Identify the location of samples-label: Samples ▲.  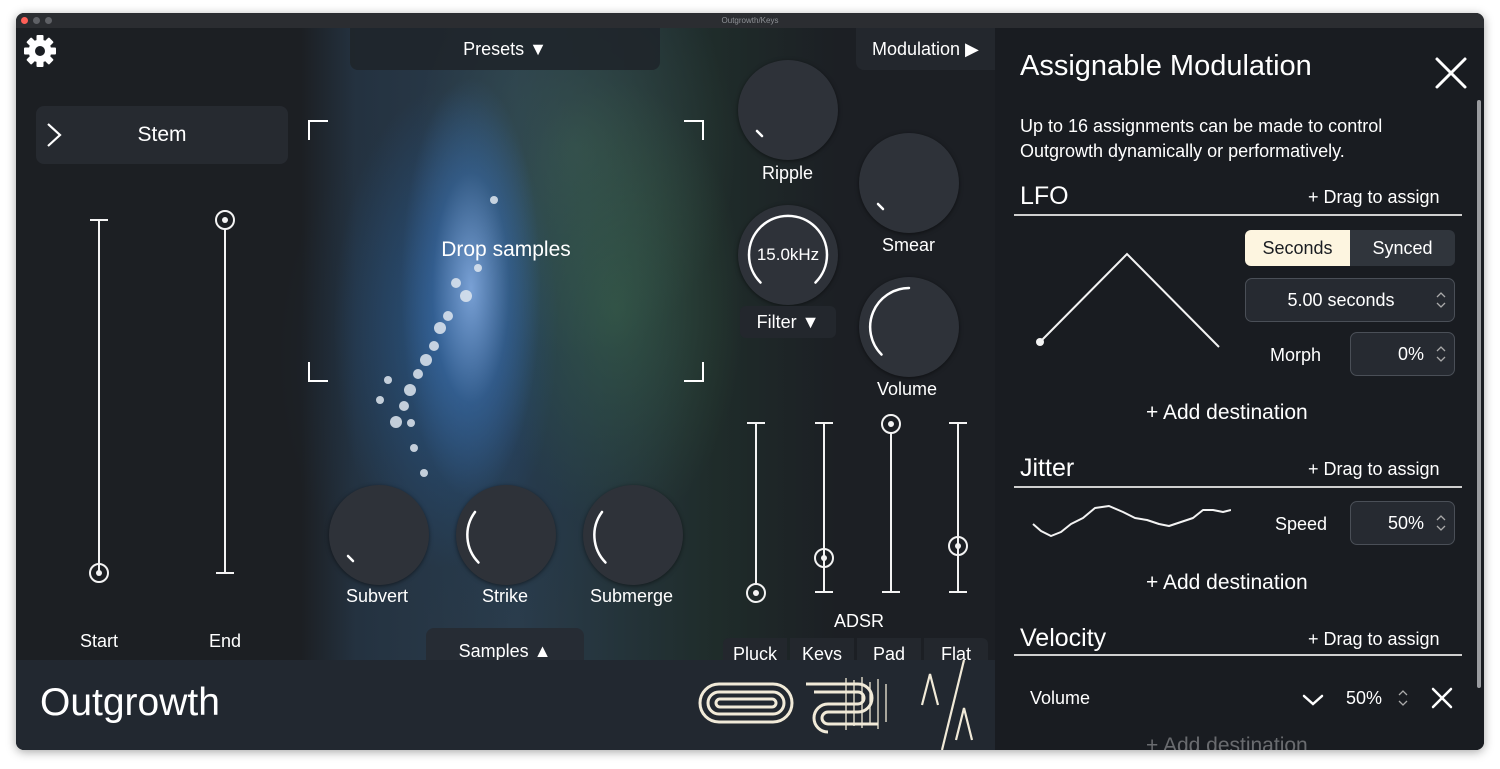
(505, 650).